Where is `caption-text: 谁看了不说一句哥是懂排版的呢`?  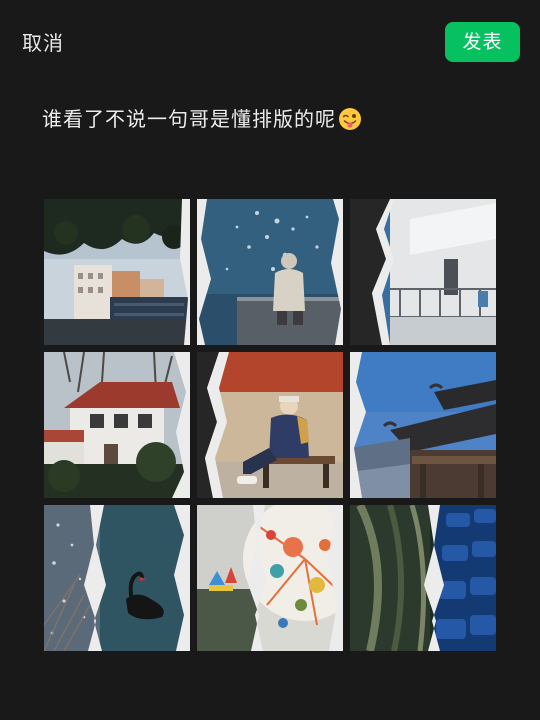 caption-text: 谁看了不说一句哥是懂排版的呢 is located at coordinates (189, 119).